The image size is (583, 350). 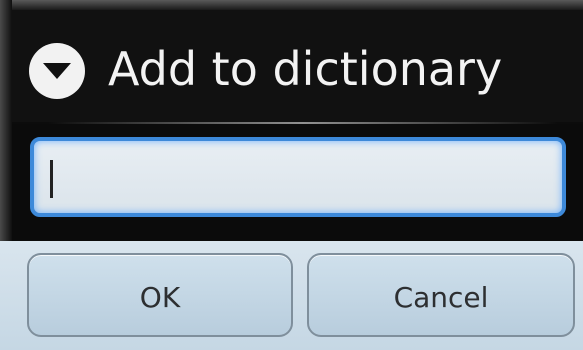 What do you see at coordinates (441, 295) in the screenshot?
I see `cancel-button: Cancel` at bounding box center [441, 295].